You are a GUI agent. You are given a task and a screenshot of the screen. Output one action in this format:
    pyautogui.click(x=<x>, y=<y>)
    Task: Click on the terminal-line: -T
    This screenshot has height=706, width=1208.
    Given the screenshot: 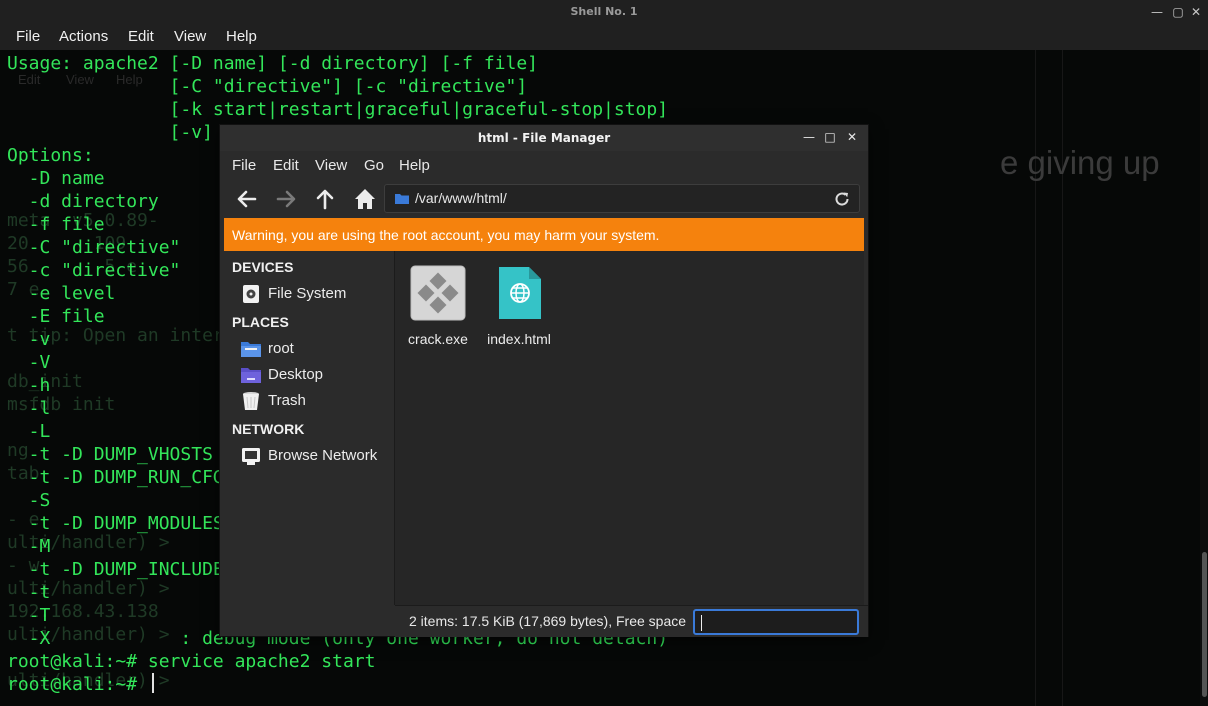 What is the action you would take?
    pyautogui.click(x=29, y=615)
    